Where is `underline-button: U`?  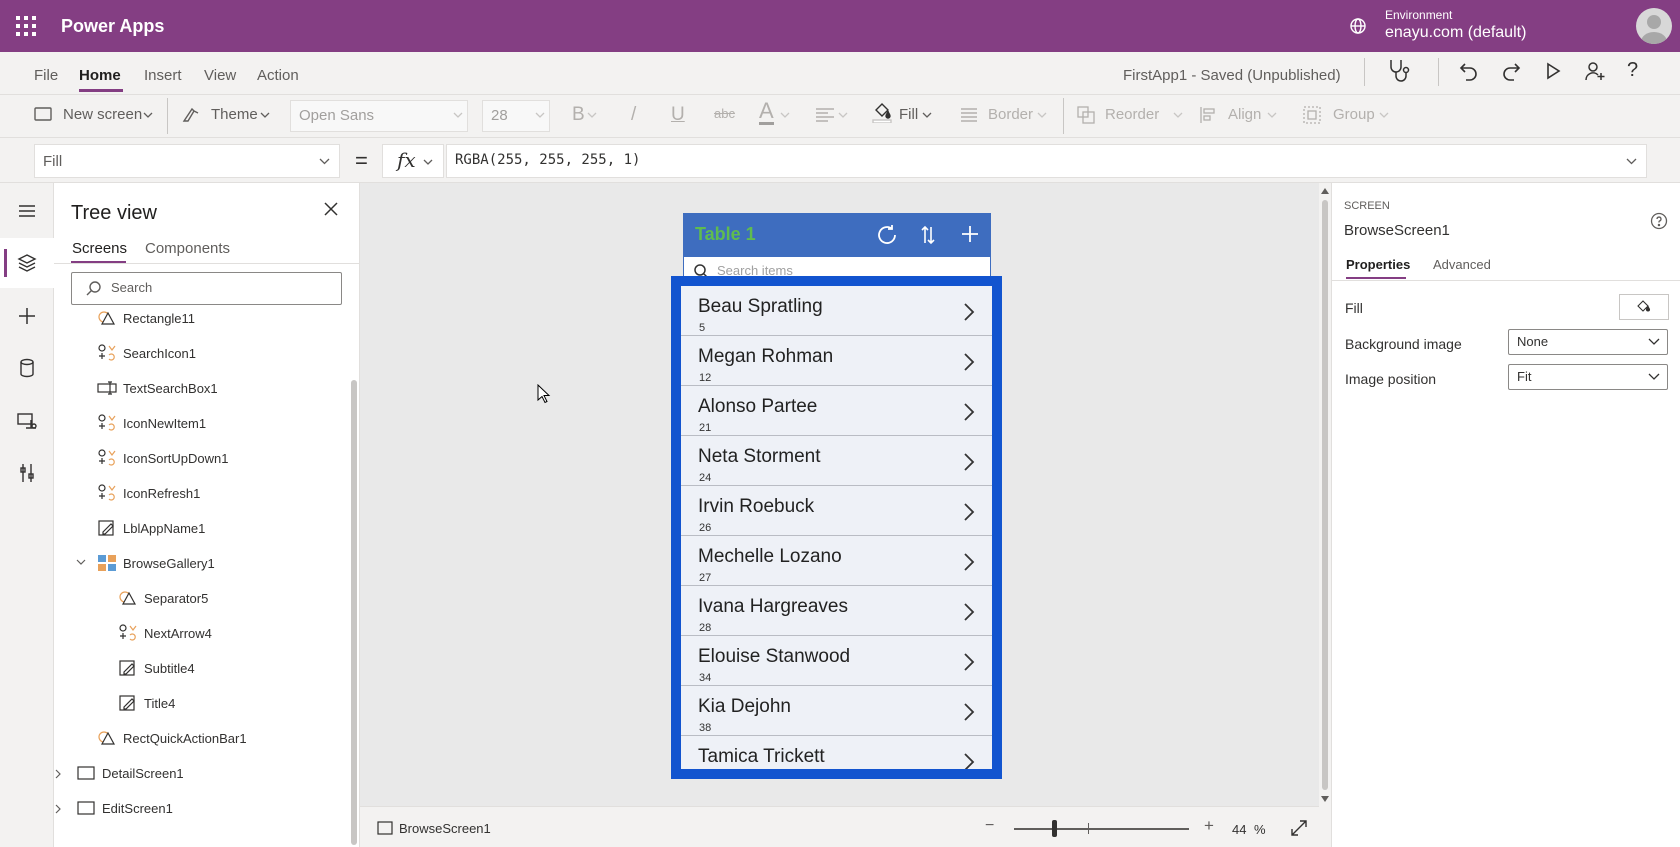 underline-button: U is located at coordinates (678, 115).